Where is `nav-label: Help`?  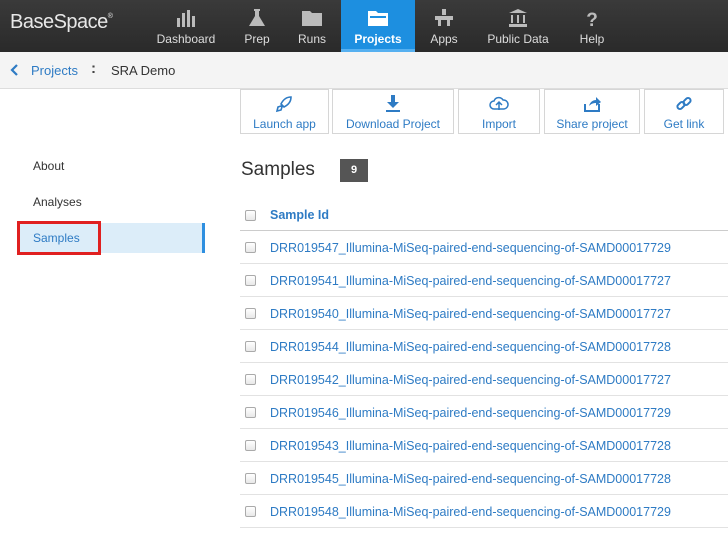 nav-label: Help is located at coordinates (592, 39).